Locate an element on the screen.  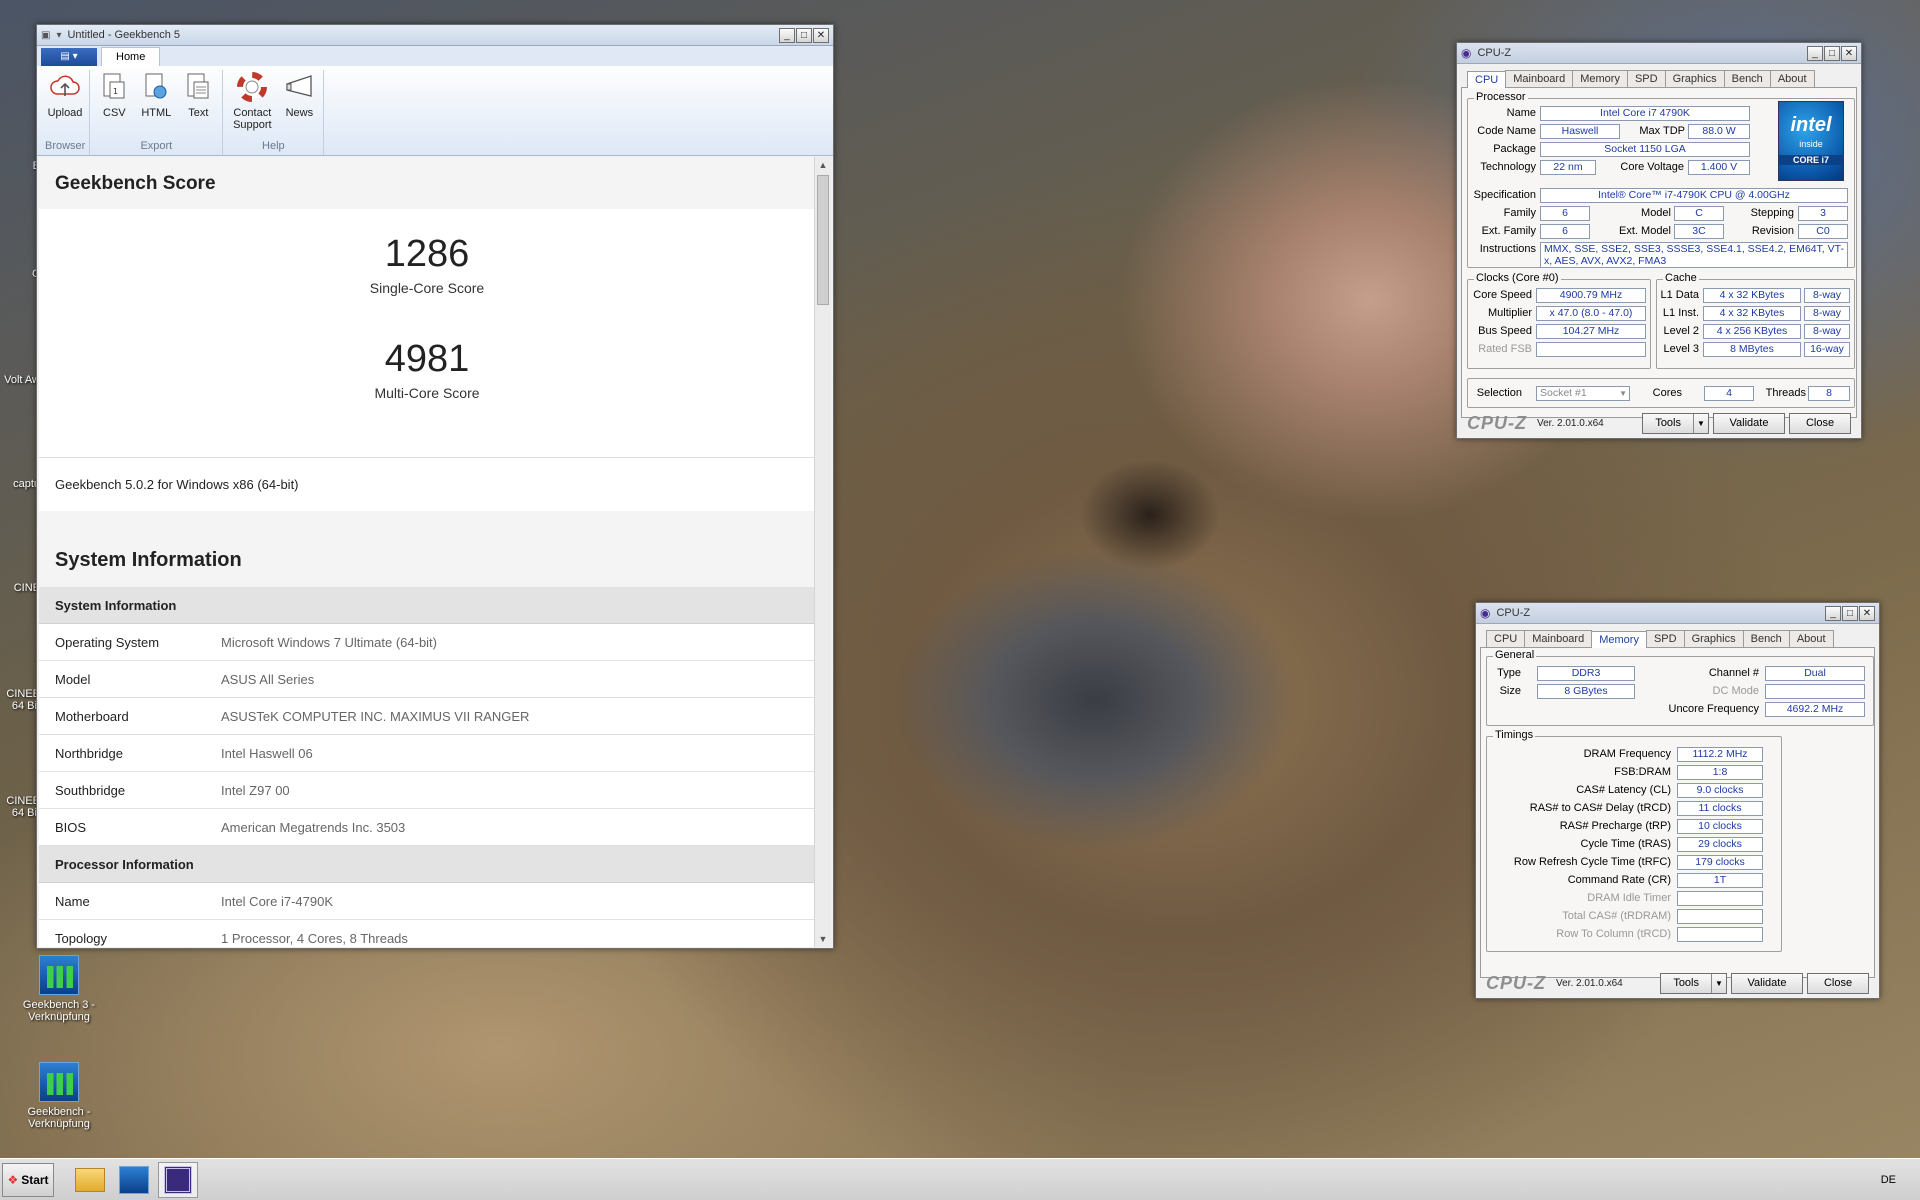
ribbon-group-label: Help is located at coordinates (273, 146).